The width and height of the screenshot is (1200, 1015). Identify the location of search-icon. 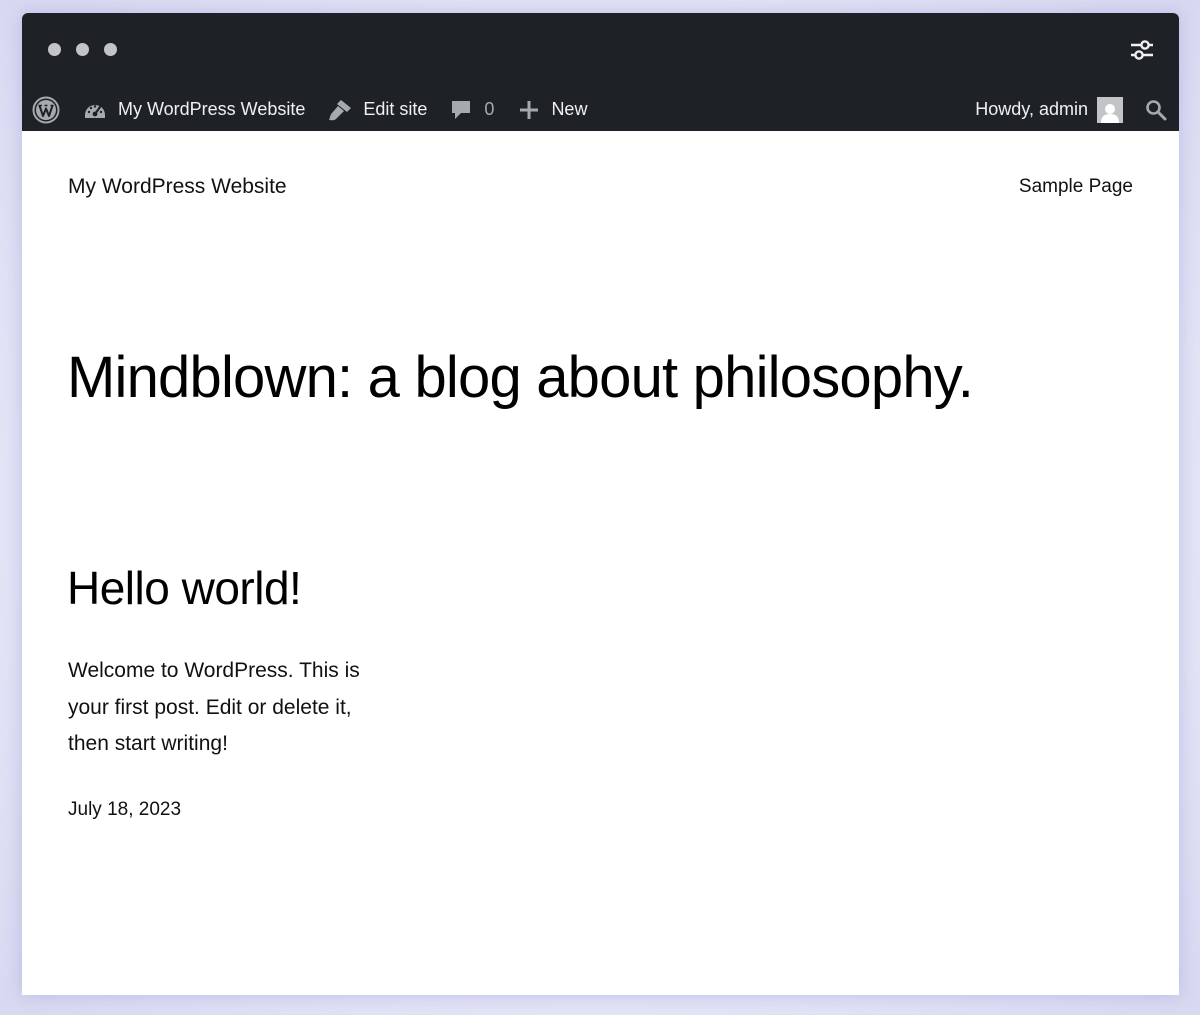
(1156, 109).